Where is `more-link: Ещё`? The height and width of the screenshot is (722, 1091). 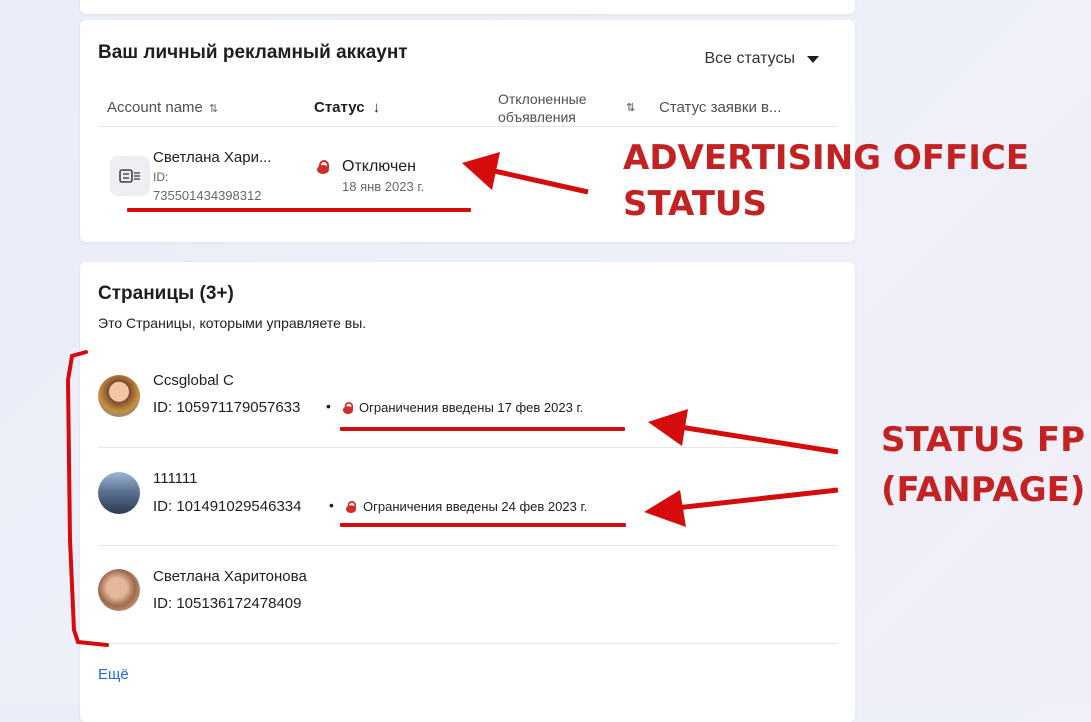
more-link: Ещё is located at coordinates (113, 674).